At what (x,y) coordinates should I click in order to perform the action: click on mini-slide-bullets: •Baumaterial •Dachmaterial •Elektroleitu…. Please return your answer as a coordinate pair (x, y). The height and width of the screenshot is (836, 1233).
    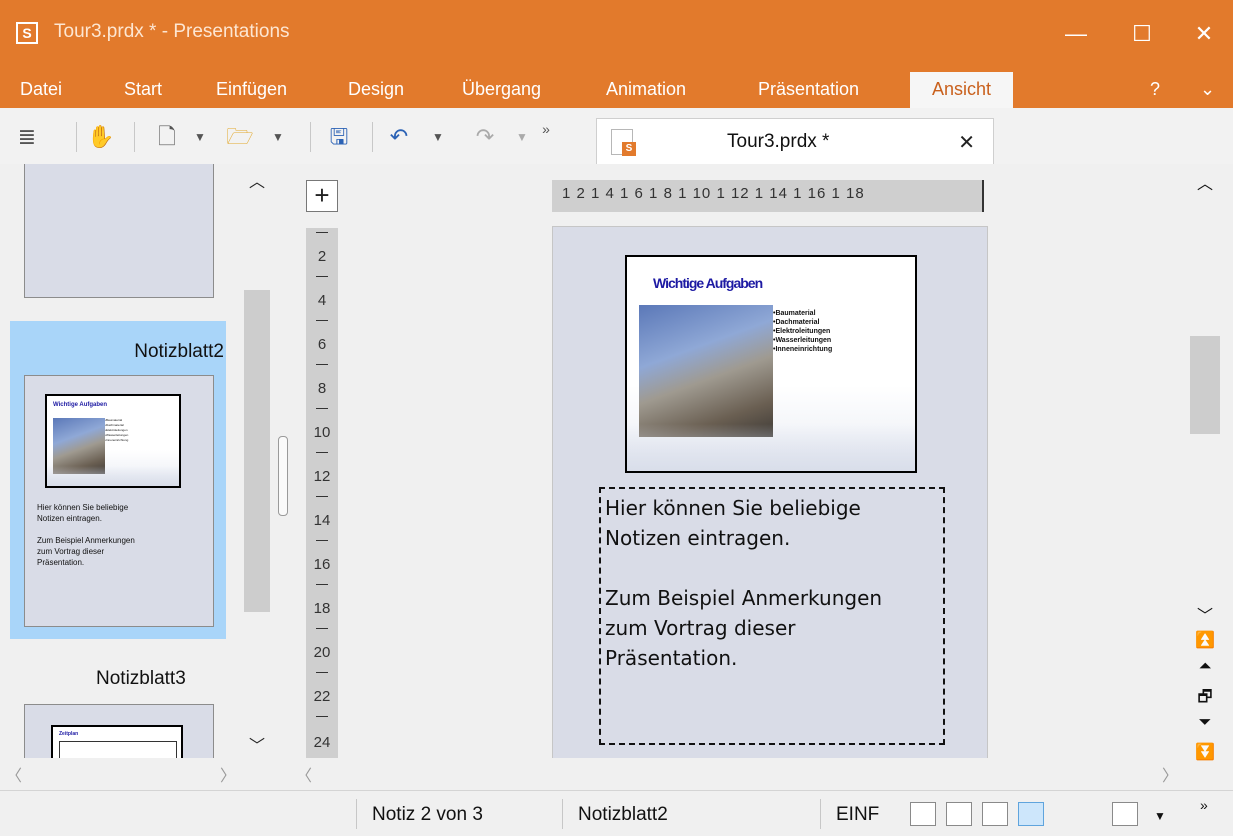
    Looking at the image, I should click on (117, 430).